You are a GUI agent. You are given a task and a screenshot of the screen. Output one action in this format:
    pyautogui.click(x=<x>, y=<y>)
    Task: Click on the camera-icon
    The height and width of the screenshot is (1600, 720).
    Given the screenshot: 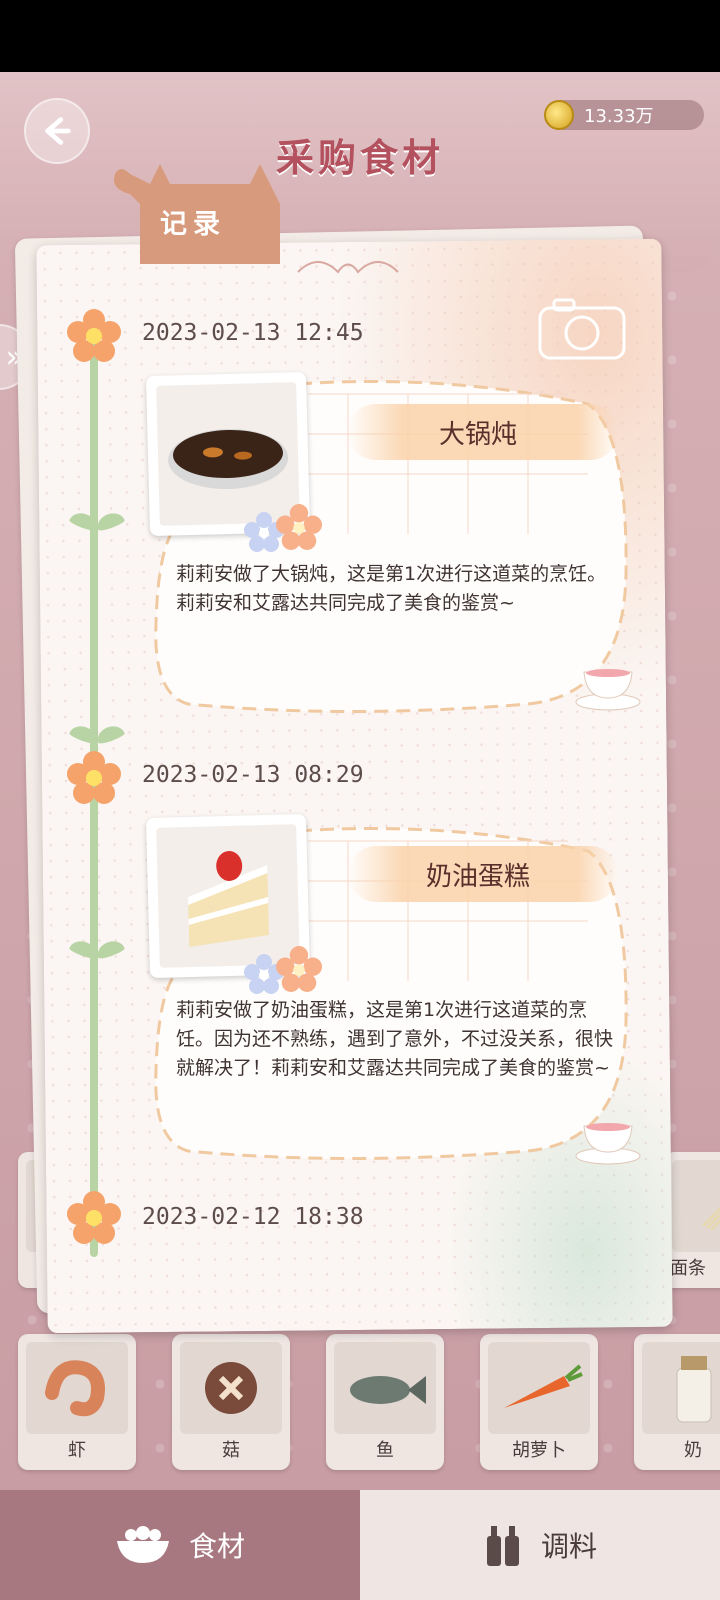 What is the action you would take?
    pyautogui.click(x=582, y=329)
    